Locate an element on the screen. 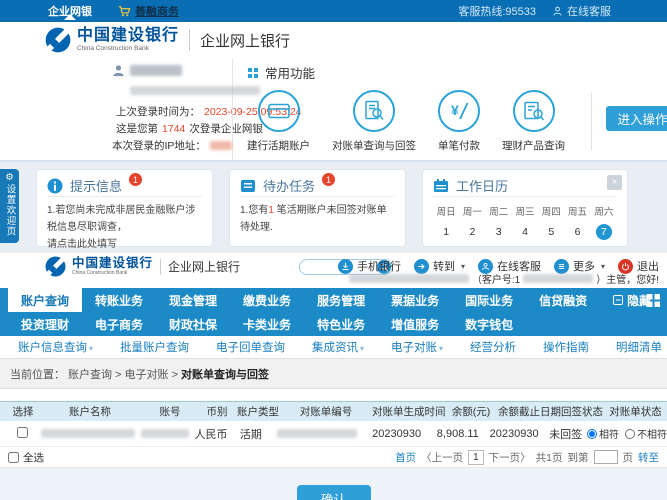  submenu-item-label: 电子对账 is located at coordinates (414, 348).